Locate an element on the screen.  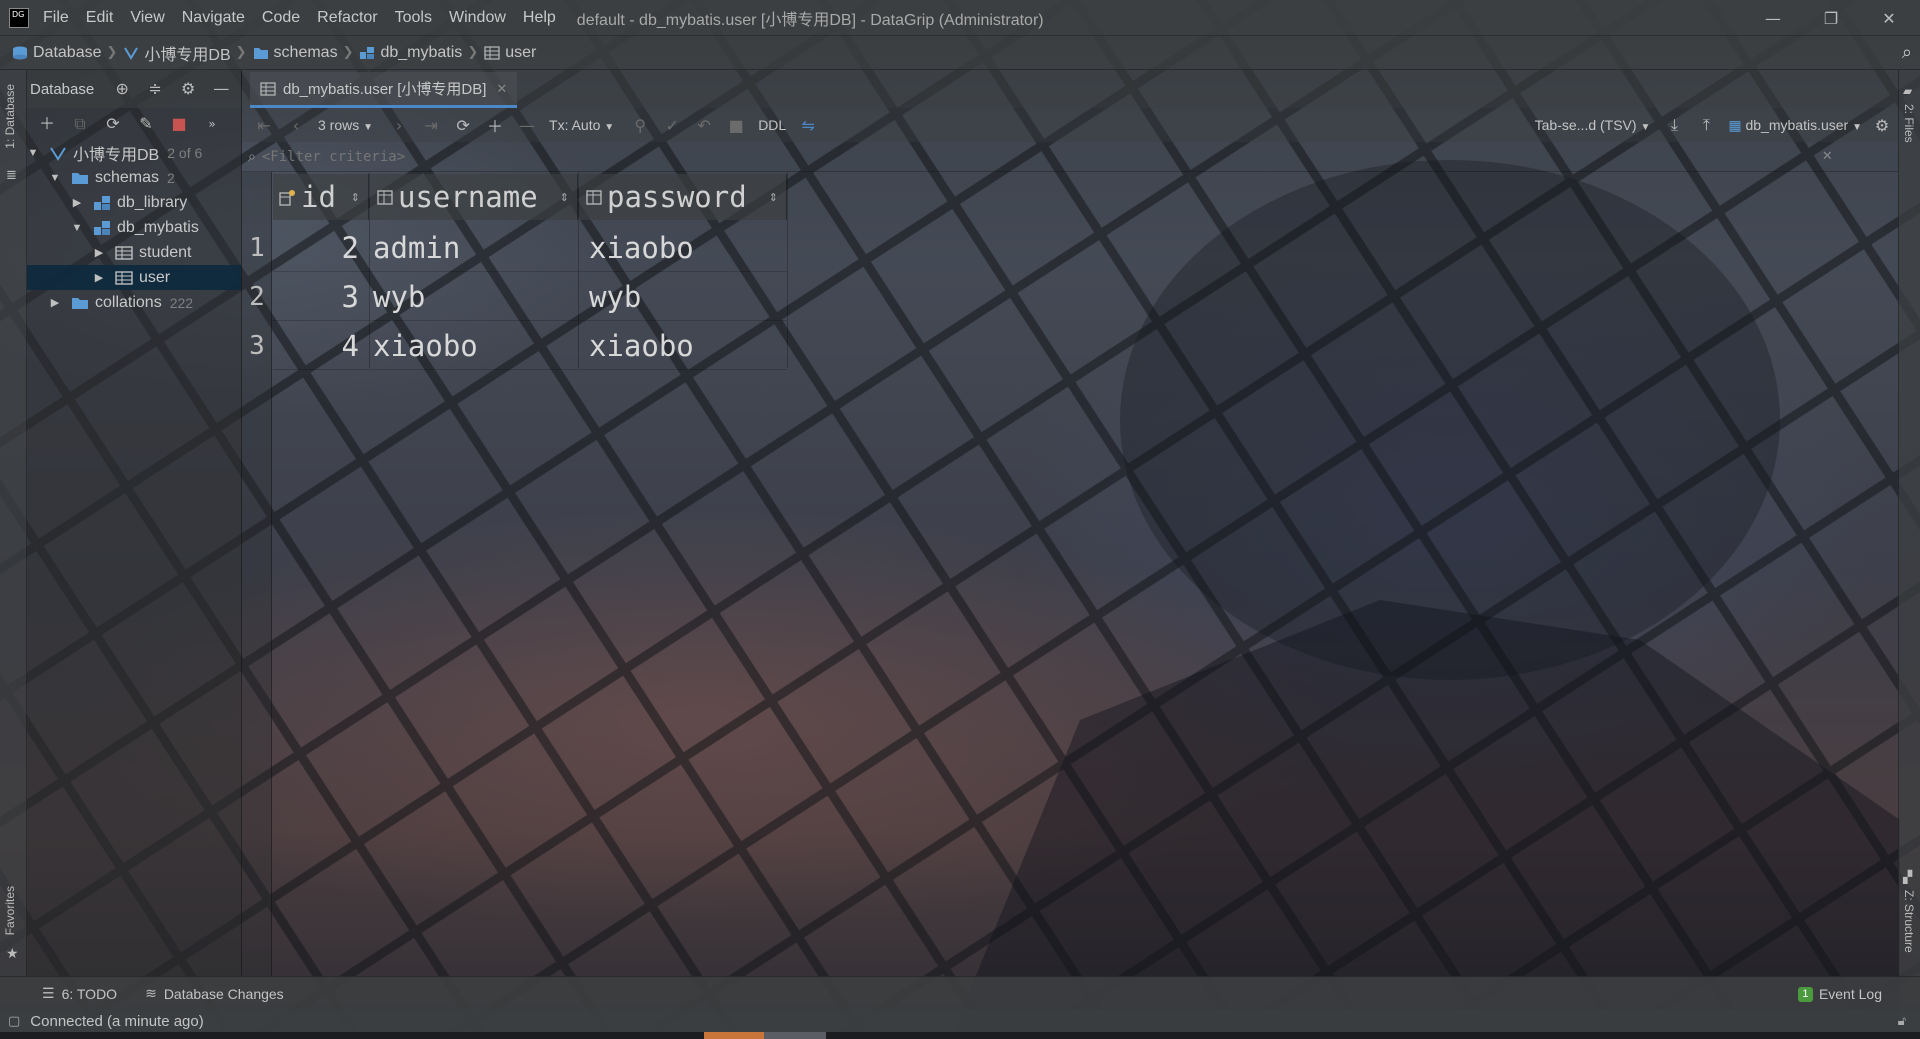
last-page-icon: ⇥ is located at coordinates (431, 125).